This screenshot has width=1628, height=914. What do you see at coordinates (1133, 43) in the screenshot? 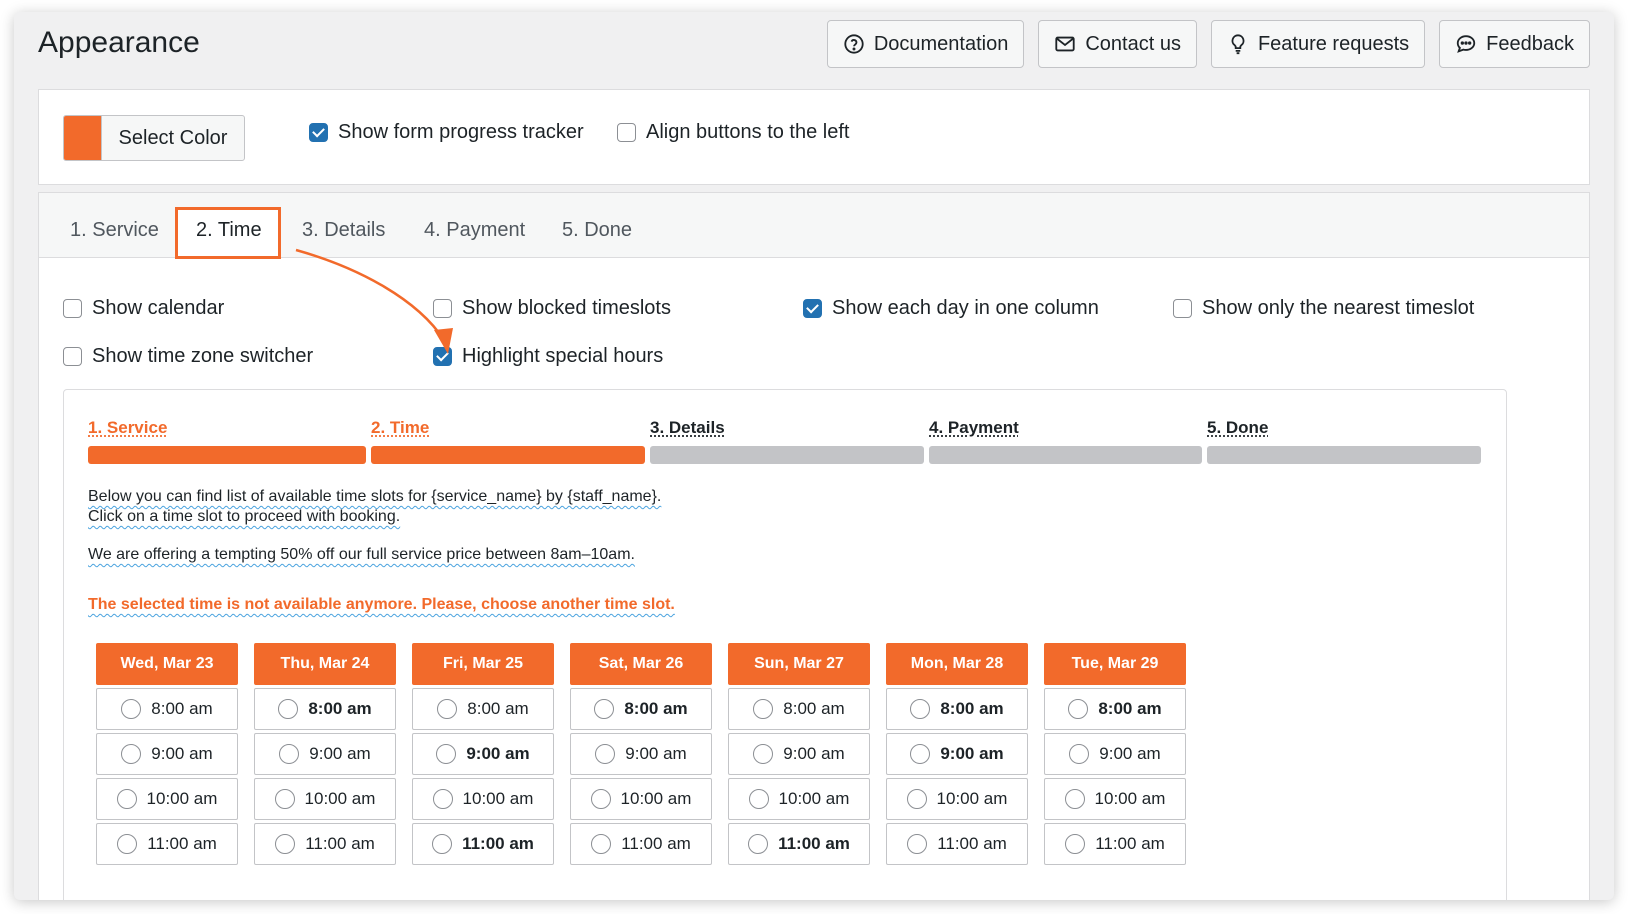
I see `contact-us-label: Contact us` at bounding box center [1133, 43].